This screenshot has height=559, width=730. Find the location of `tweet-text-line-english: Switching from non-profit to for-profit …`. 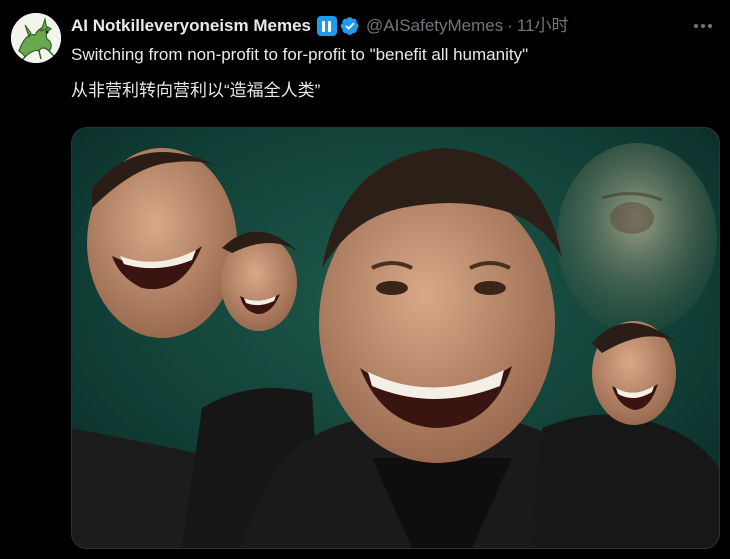

tweet-text-line-english: Switching from non-profit to for-profit … is located at coordinates (300, 54).